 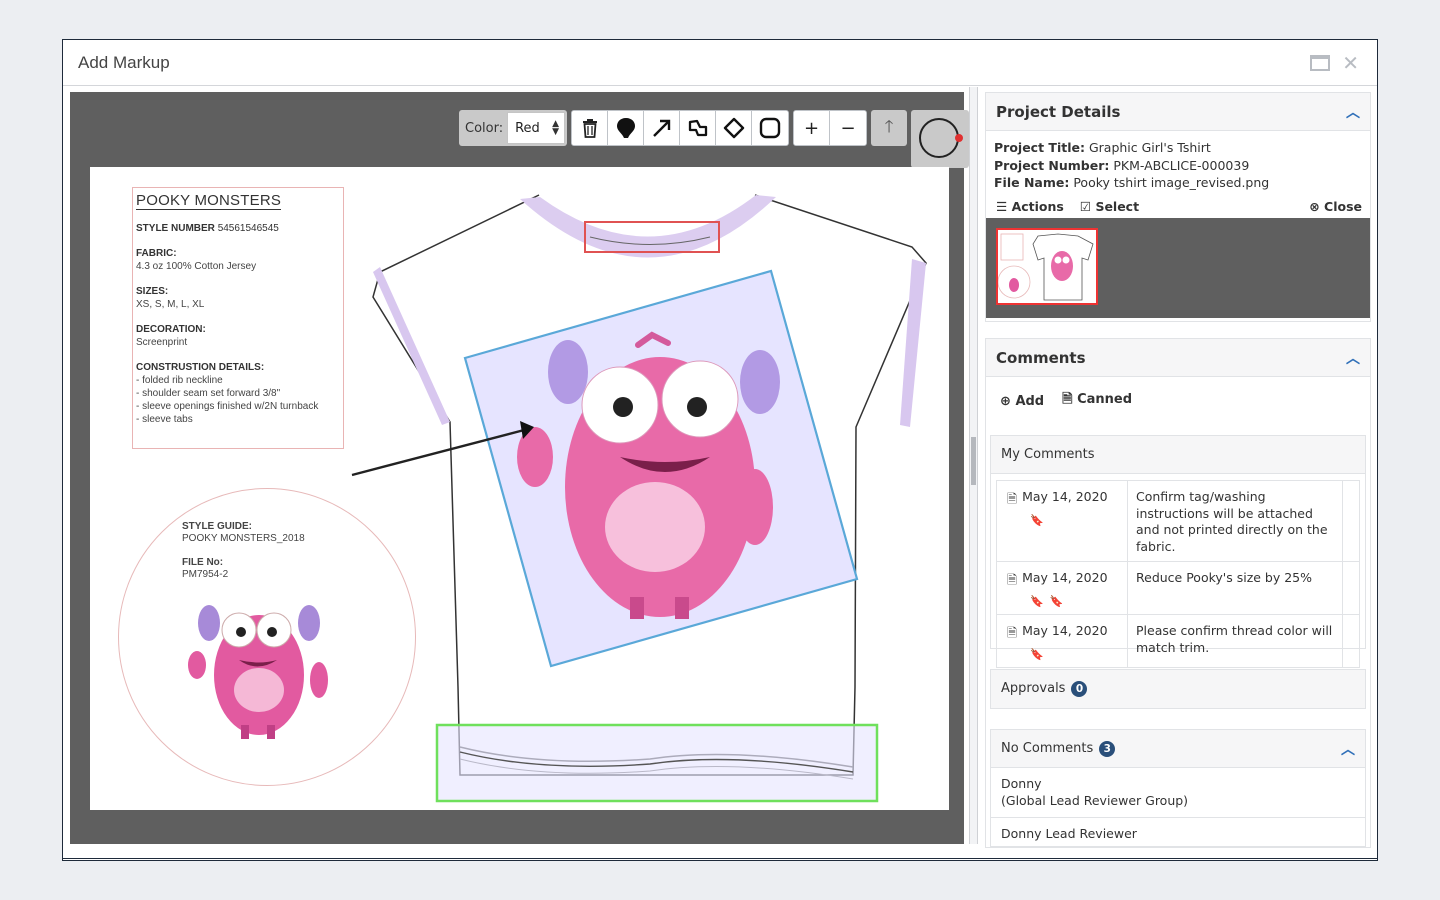 What do you see at coordinates (1095, 800) in the screenshot?
I see `reviewer-group: (Global Lead Reviewer Group)` at bounding box center [1095, 800].